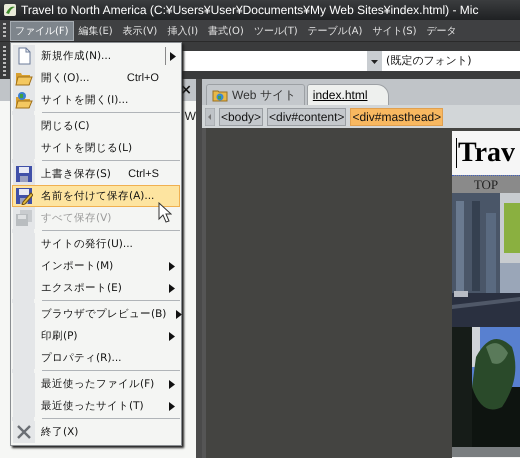  What do you see at coordinates (96, 314) in the screenshot?
I see `menu-item: ブラウザでプレビュー(B)` at bounding box center [96, 314].